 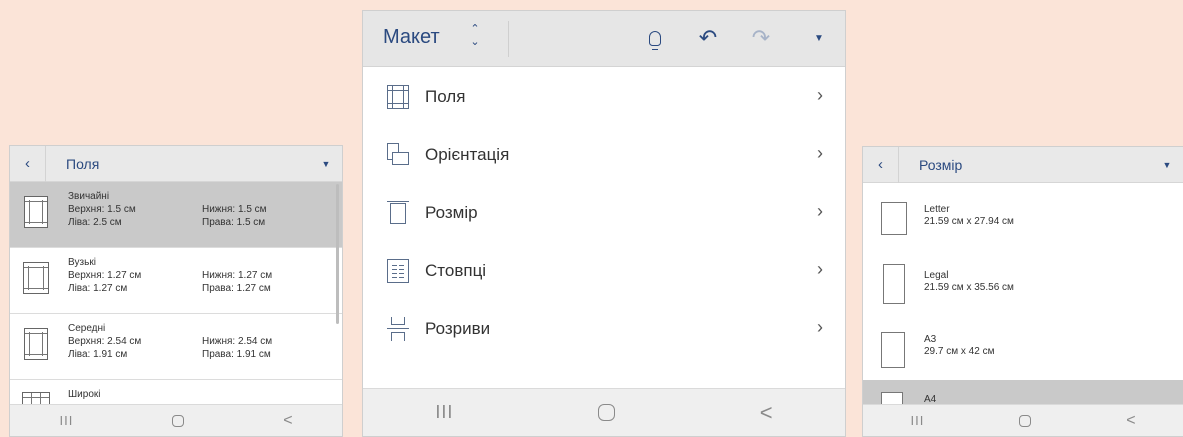 I want to click on page-size-icon, so click(x=398, y=213).